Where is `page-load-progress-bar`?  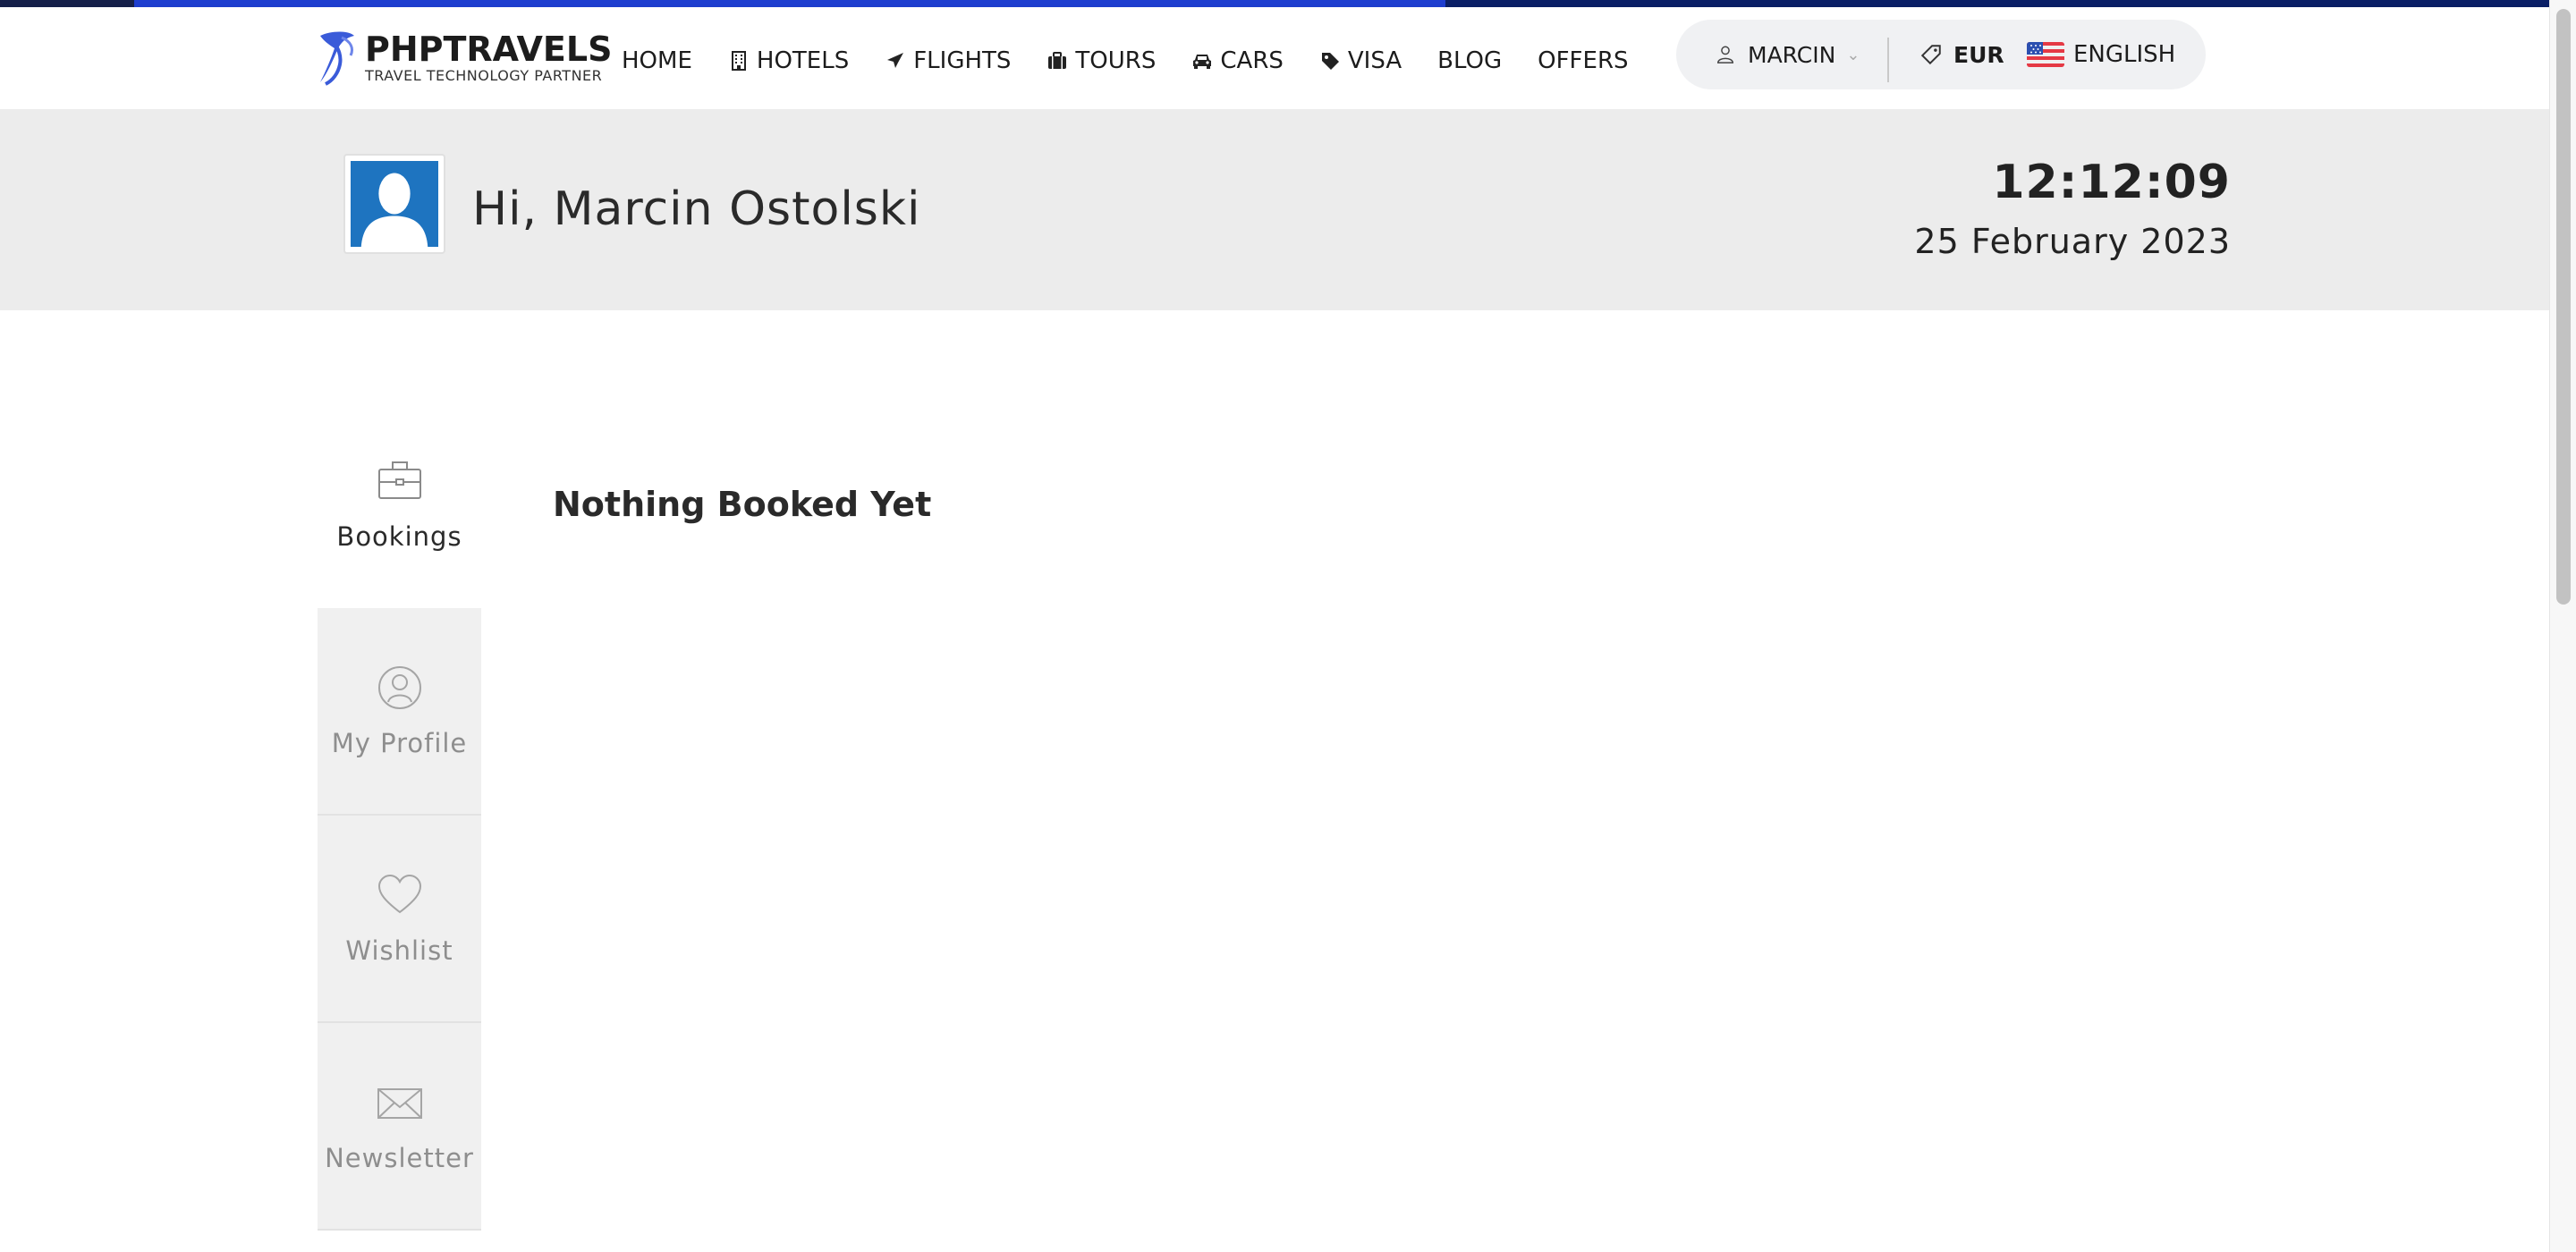 page-load-progress-bar is located at coordinates (1288, 4).